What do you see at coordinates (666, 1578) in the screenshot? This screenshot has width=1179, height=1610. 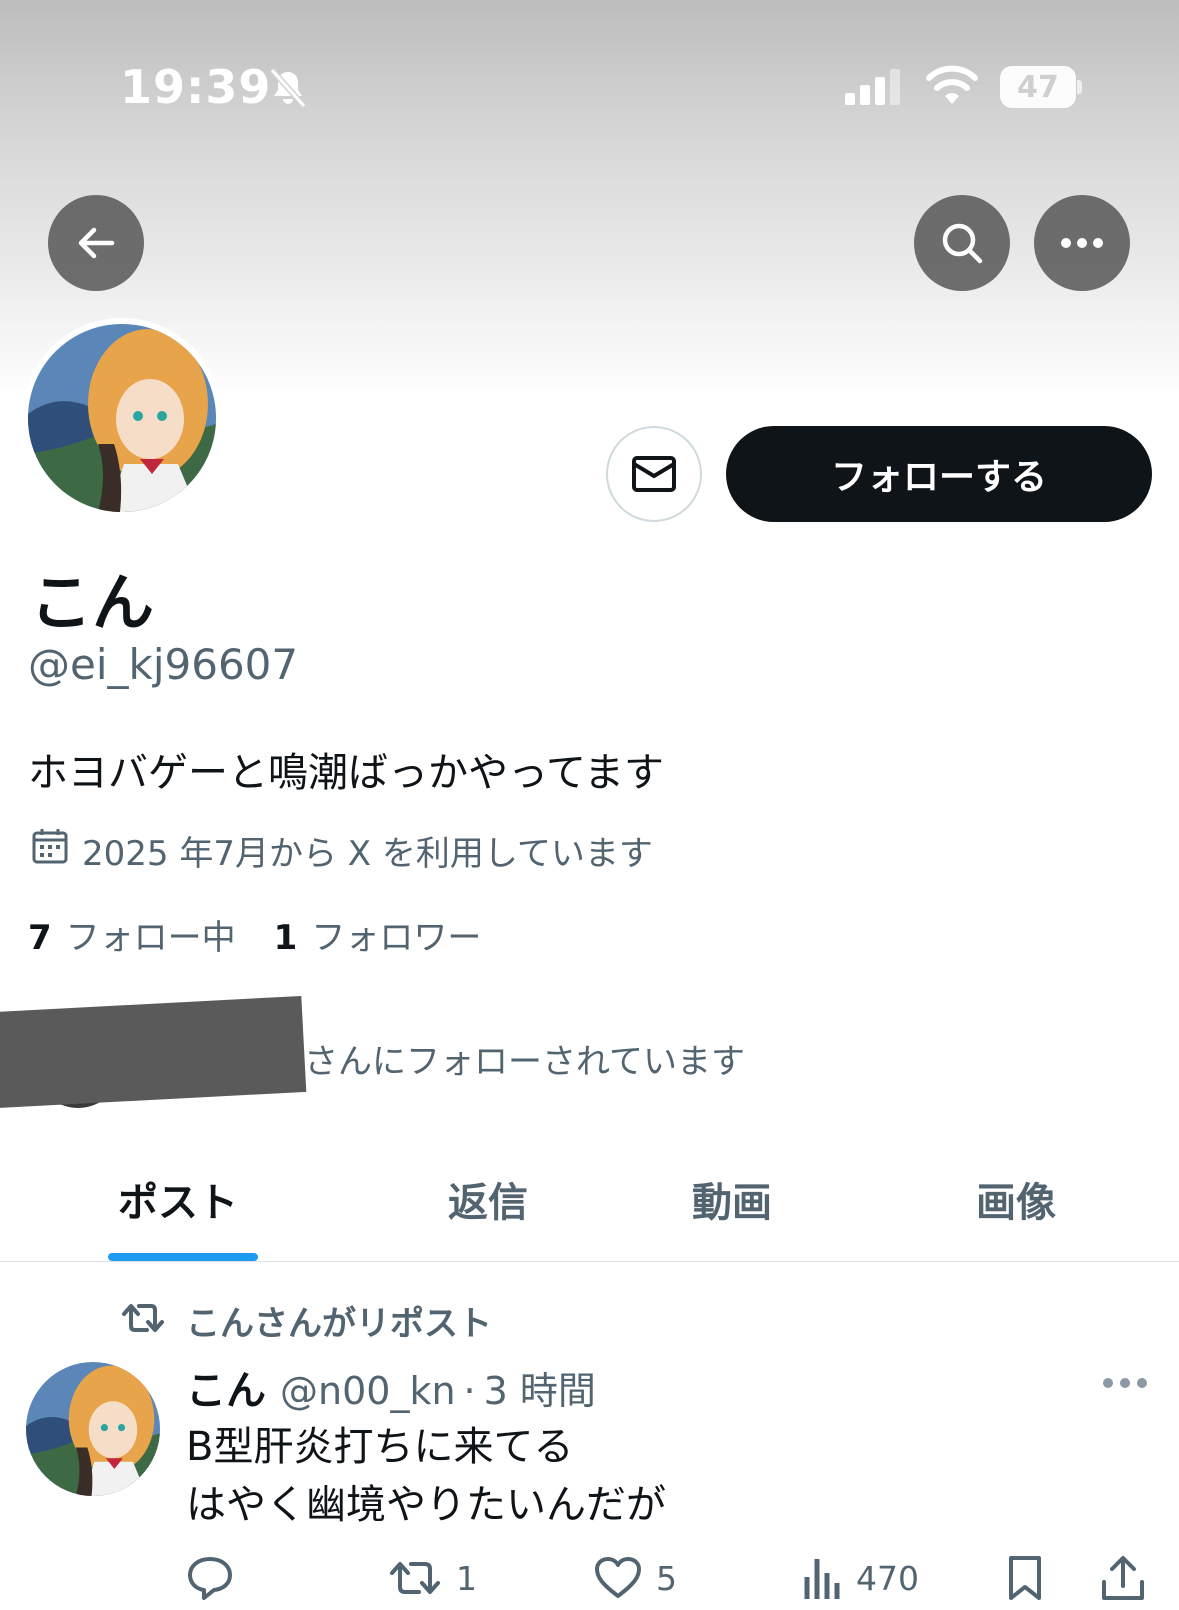 I see `like-count: 5` at bounding box center [666, 1578].